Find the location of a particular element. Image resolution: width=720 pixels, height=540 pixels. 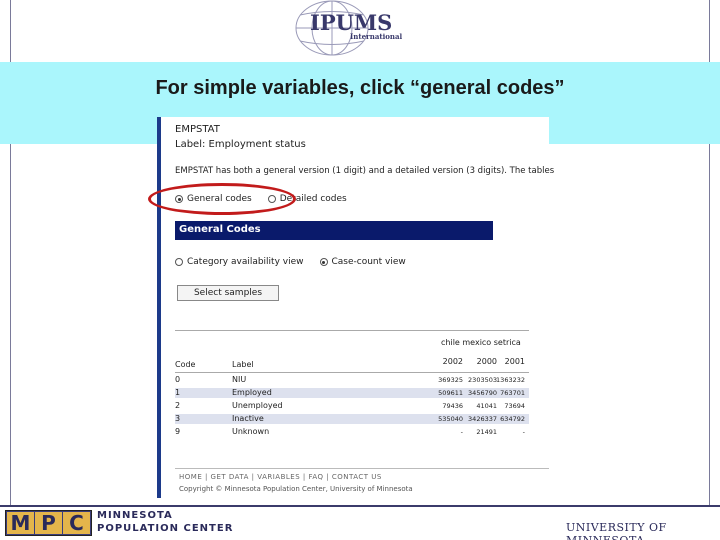

mpc-logo: M P C is located at coordinates (48, 523).